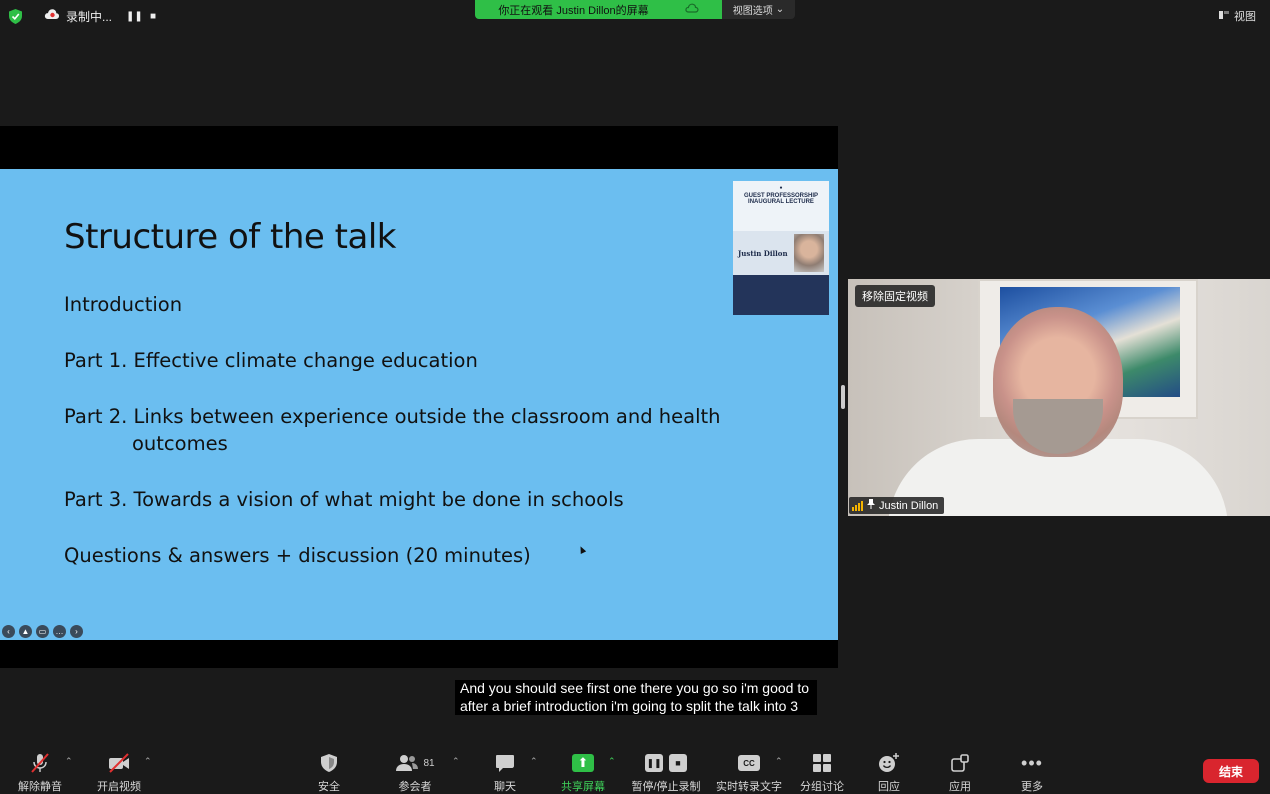 The image size is (1270, 794). Describe the element at coordinates (329, 787) in the screenshot. I see `security-label: 安全` at that location.